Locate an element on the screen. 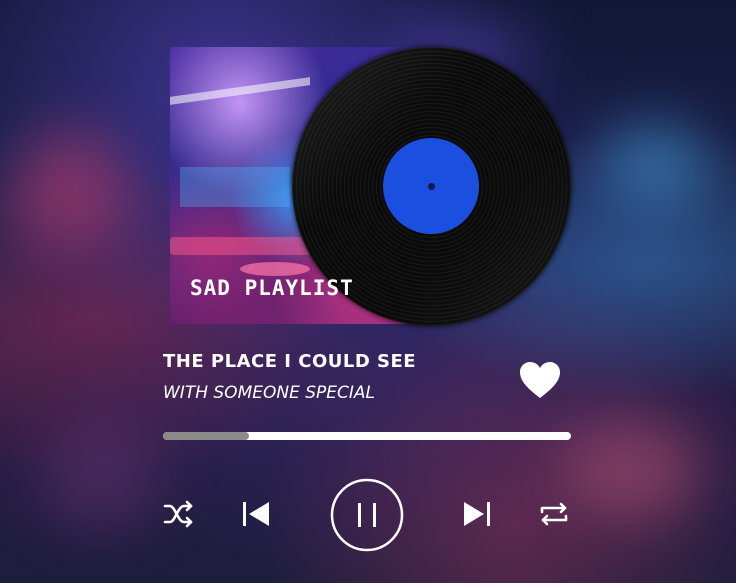  heart-icon is located at coordinates (540, 380).